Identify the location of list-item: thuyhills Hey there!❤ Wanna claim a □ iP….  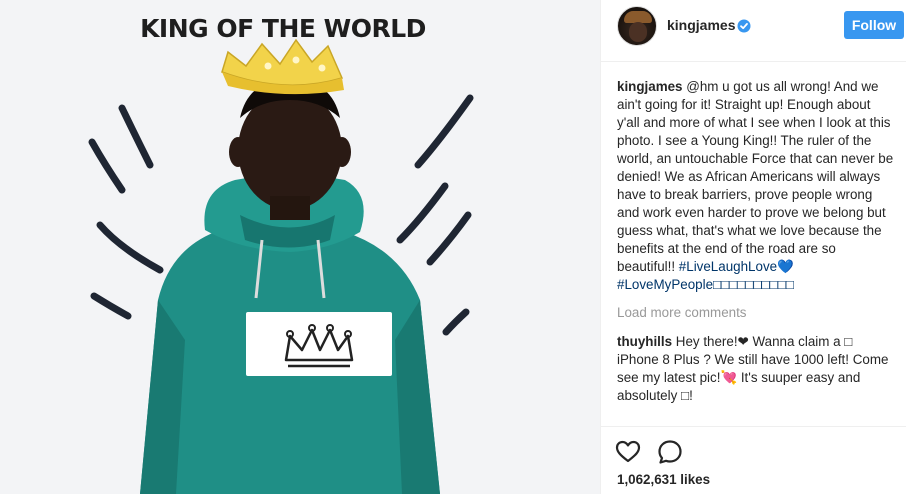
(756, 369).